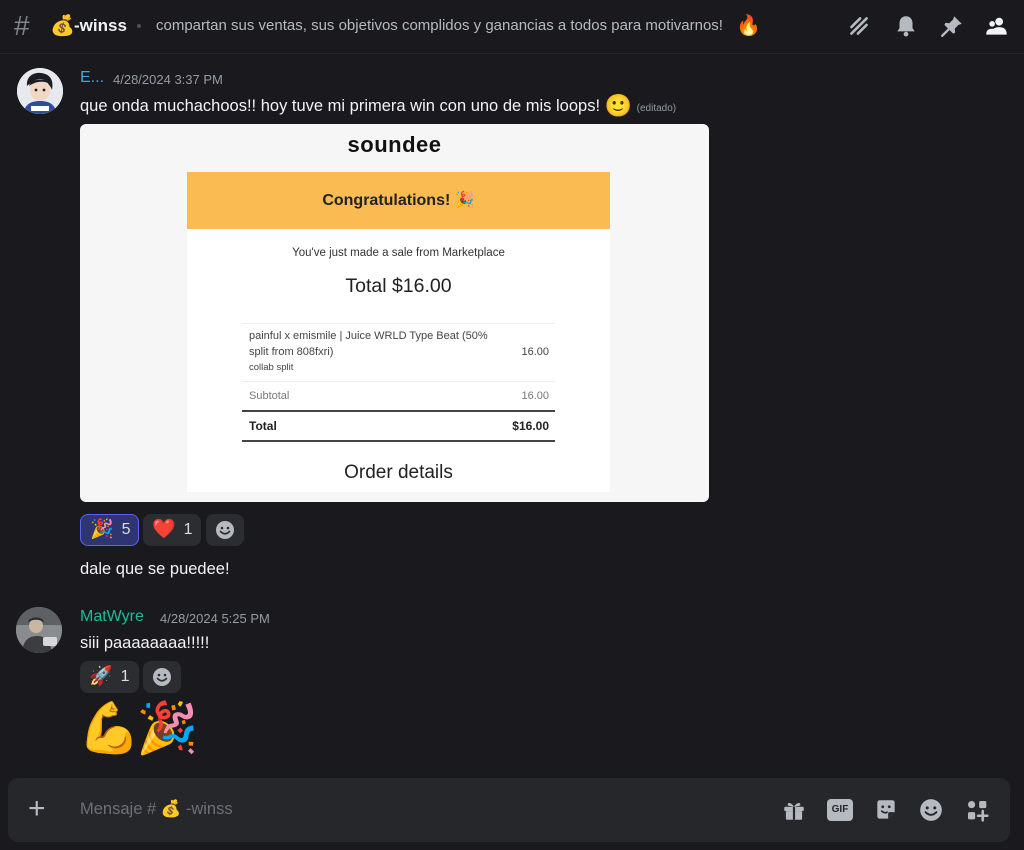 This screenshot has width=1024, height=850. Describe the element at coordinates (164, 529) in the screenshot. I see `heart-emoji: ❤️` at that location.